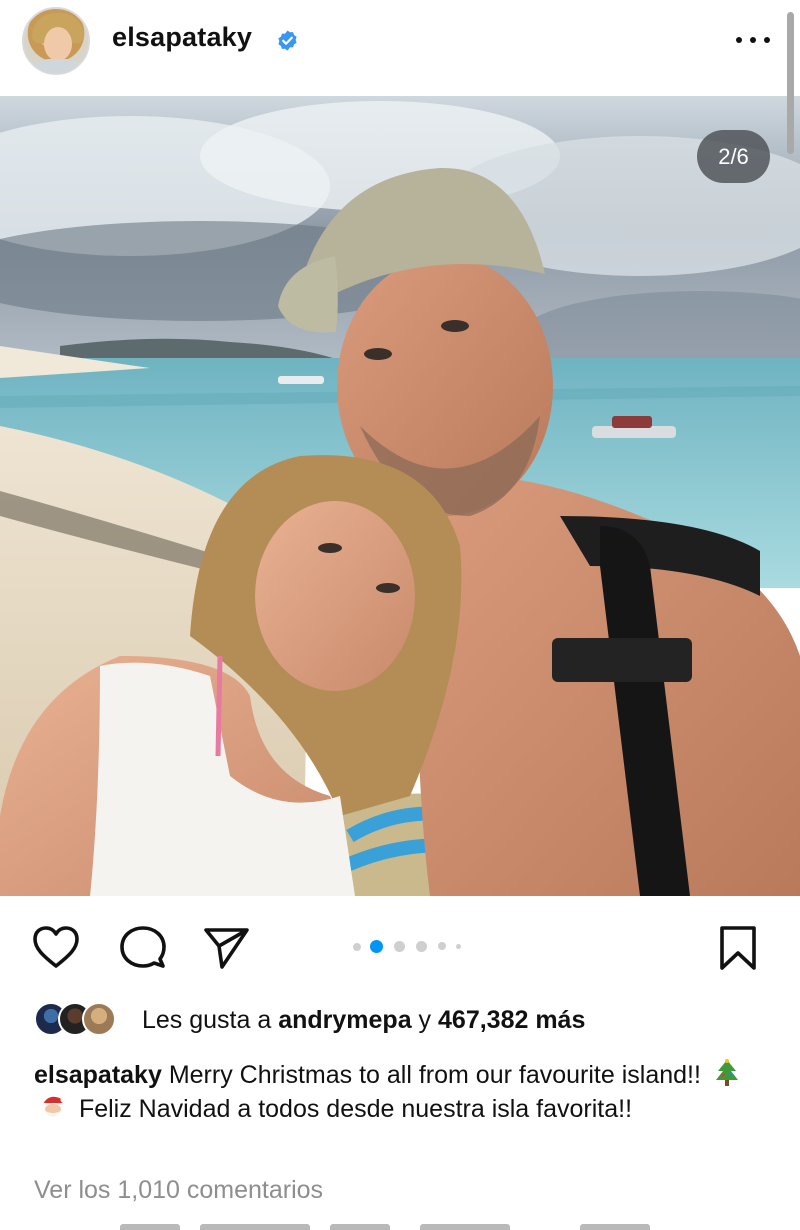  Describe the element at coordinates (98, 1075) in the screenshot. I see `caption-username: elsapataky` at that location.